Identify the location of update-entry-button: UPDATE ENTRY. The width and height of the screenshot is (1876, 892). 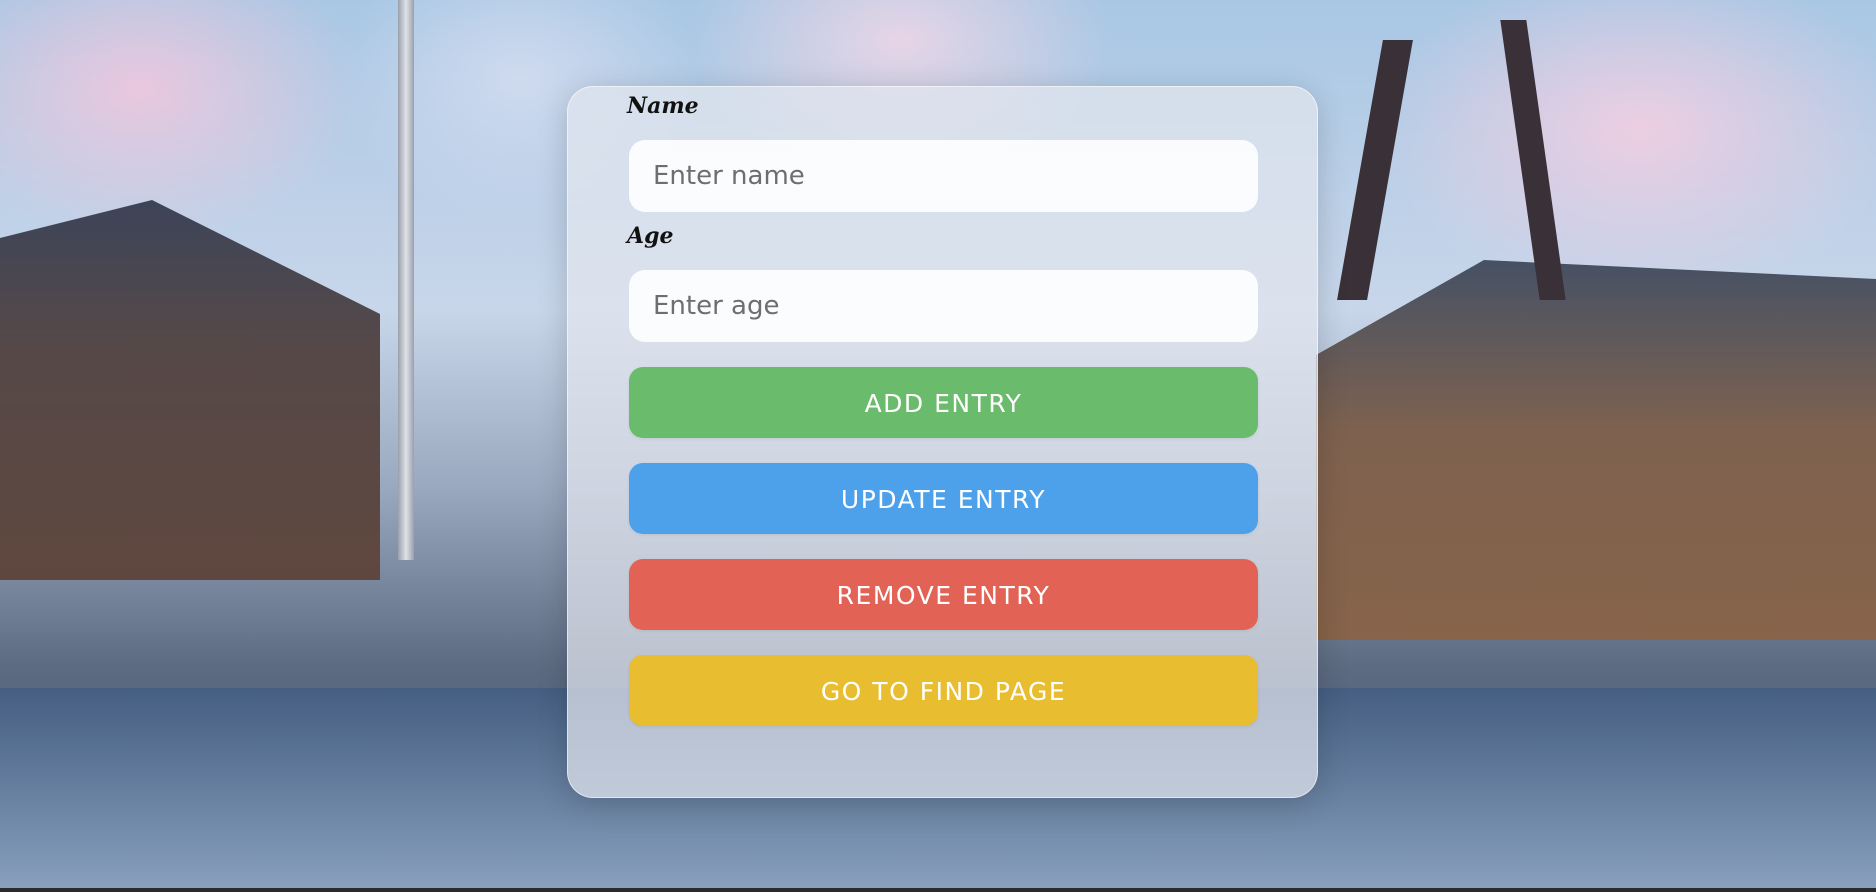
(943, 498).